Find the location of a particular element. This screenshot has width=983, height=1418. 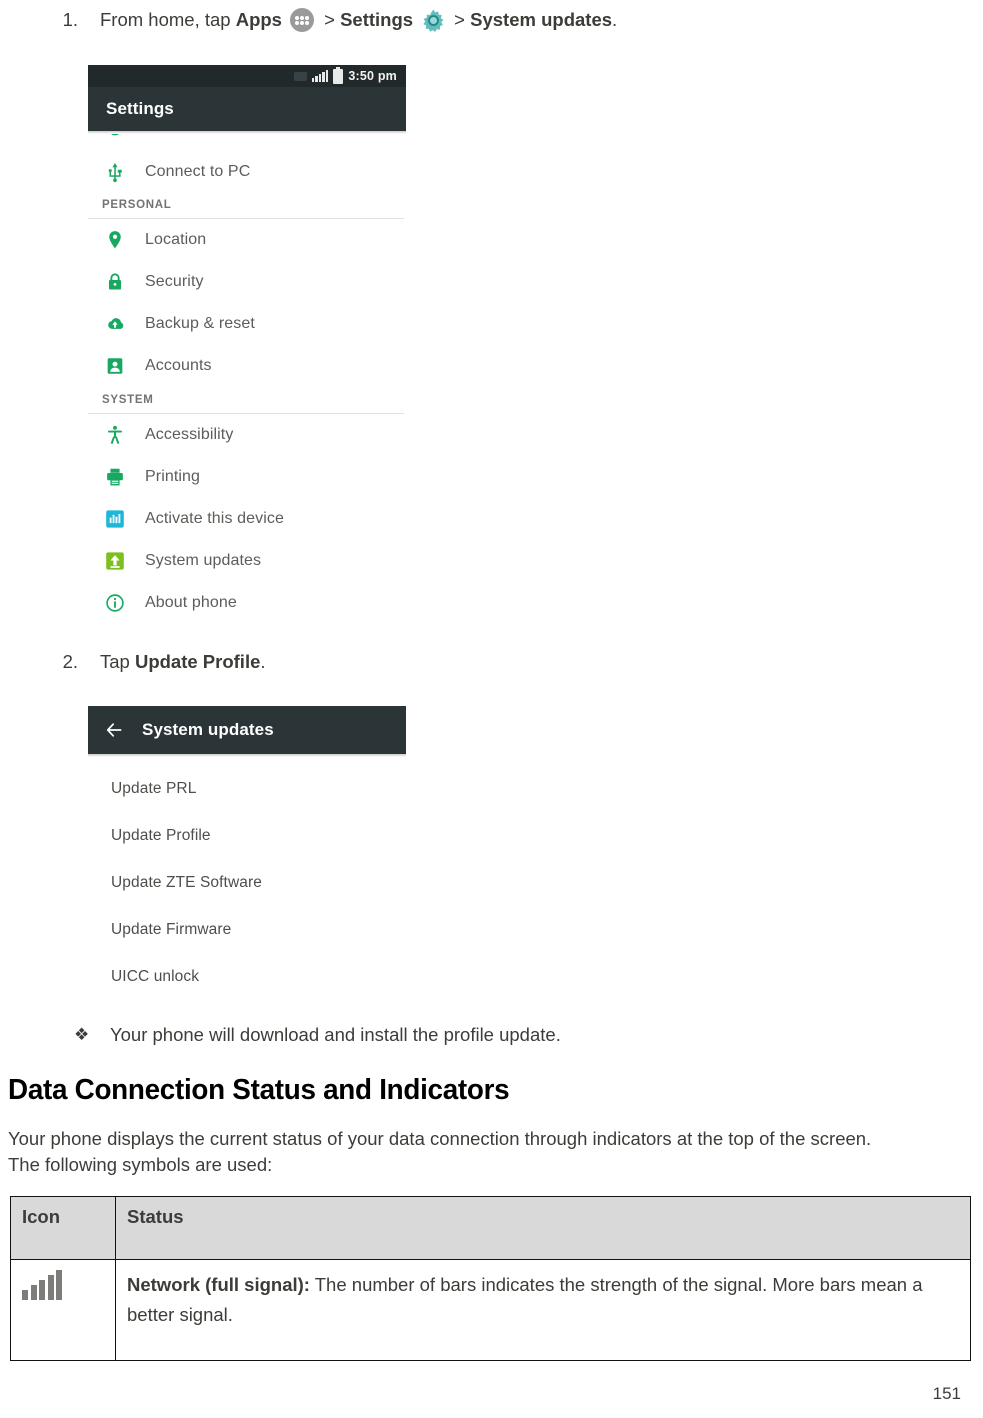

step-1-bold-settings: Settings is located at coordinates (377, 19).